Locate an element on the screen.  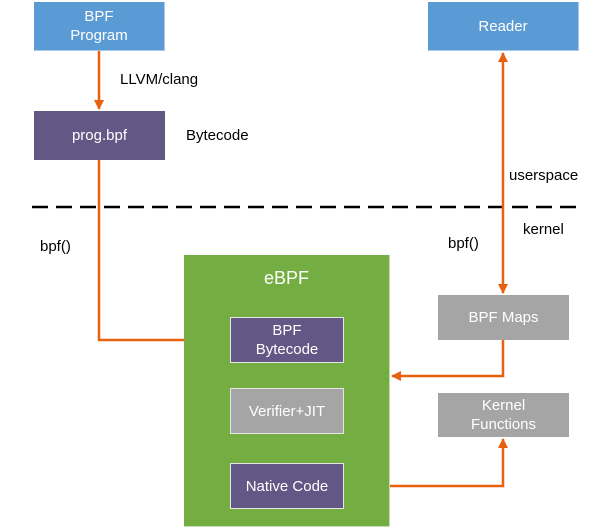
native-code-label: Native Code is located at coordinates (287, 486).